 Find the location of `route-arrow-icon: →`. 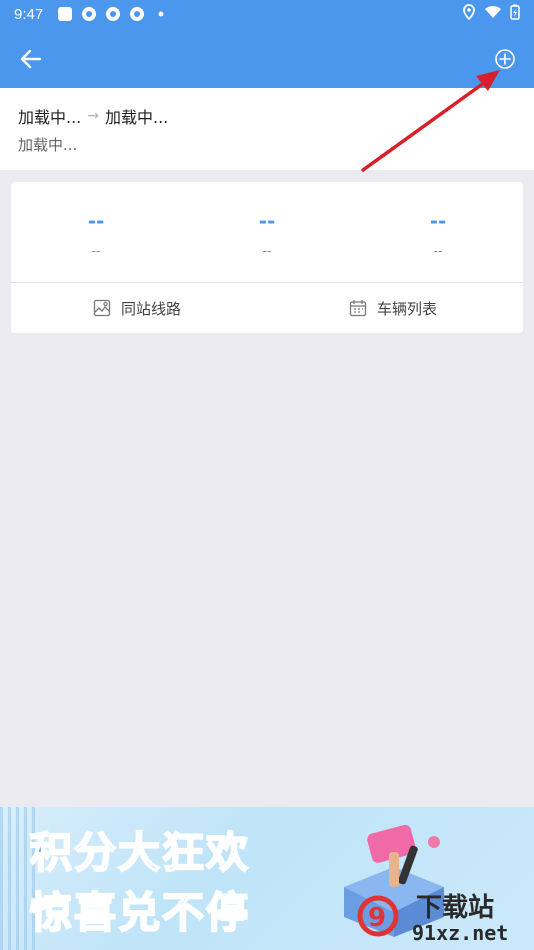

route-arrow-icon: → is located at coordinates (93, 116).